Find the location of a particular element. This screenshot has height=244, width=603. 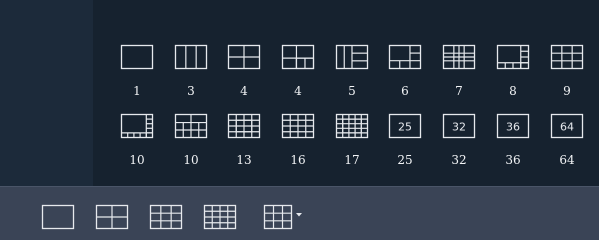

layout-10-icon is located at coordinates (137, 126).